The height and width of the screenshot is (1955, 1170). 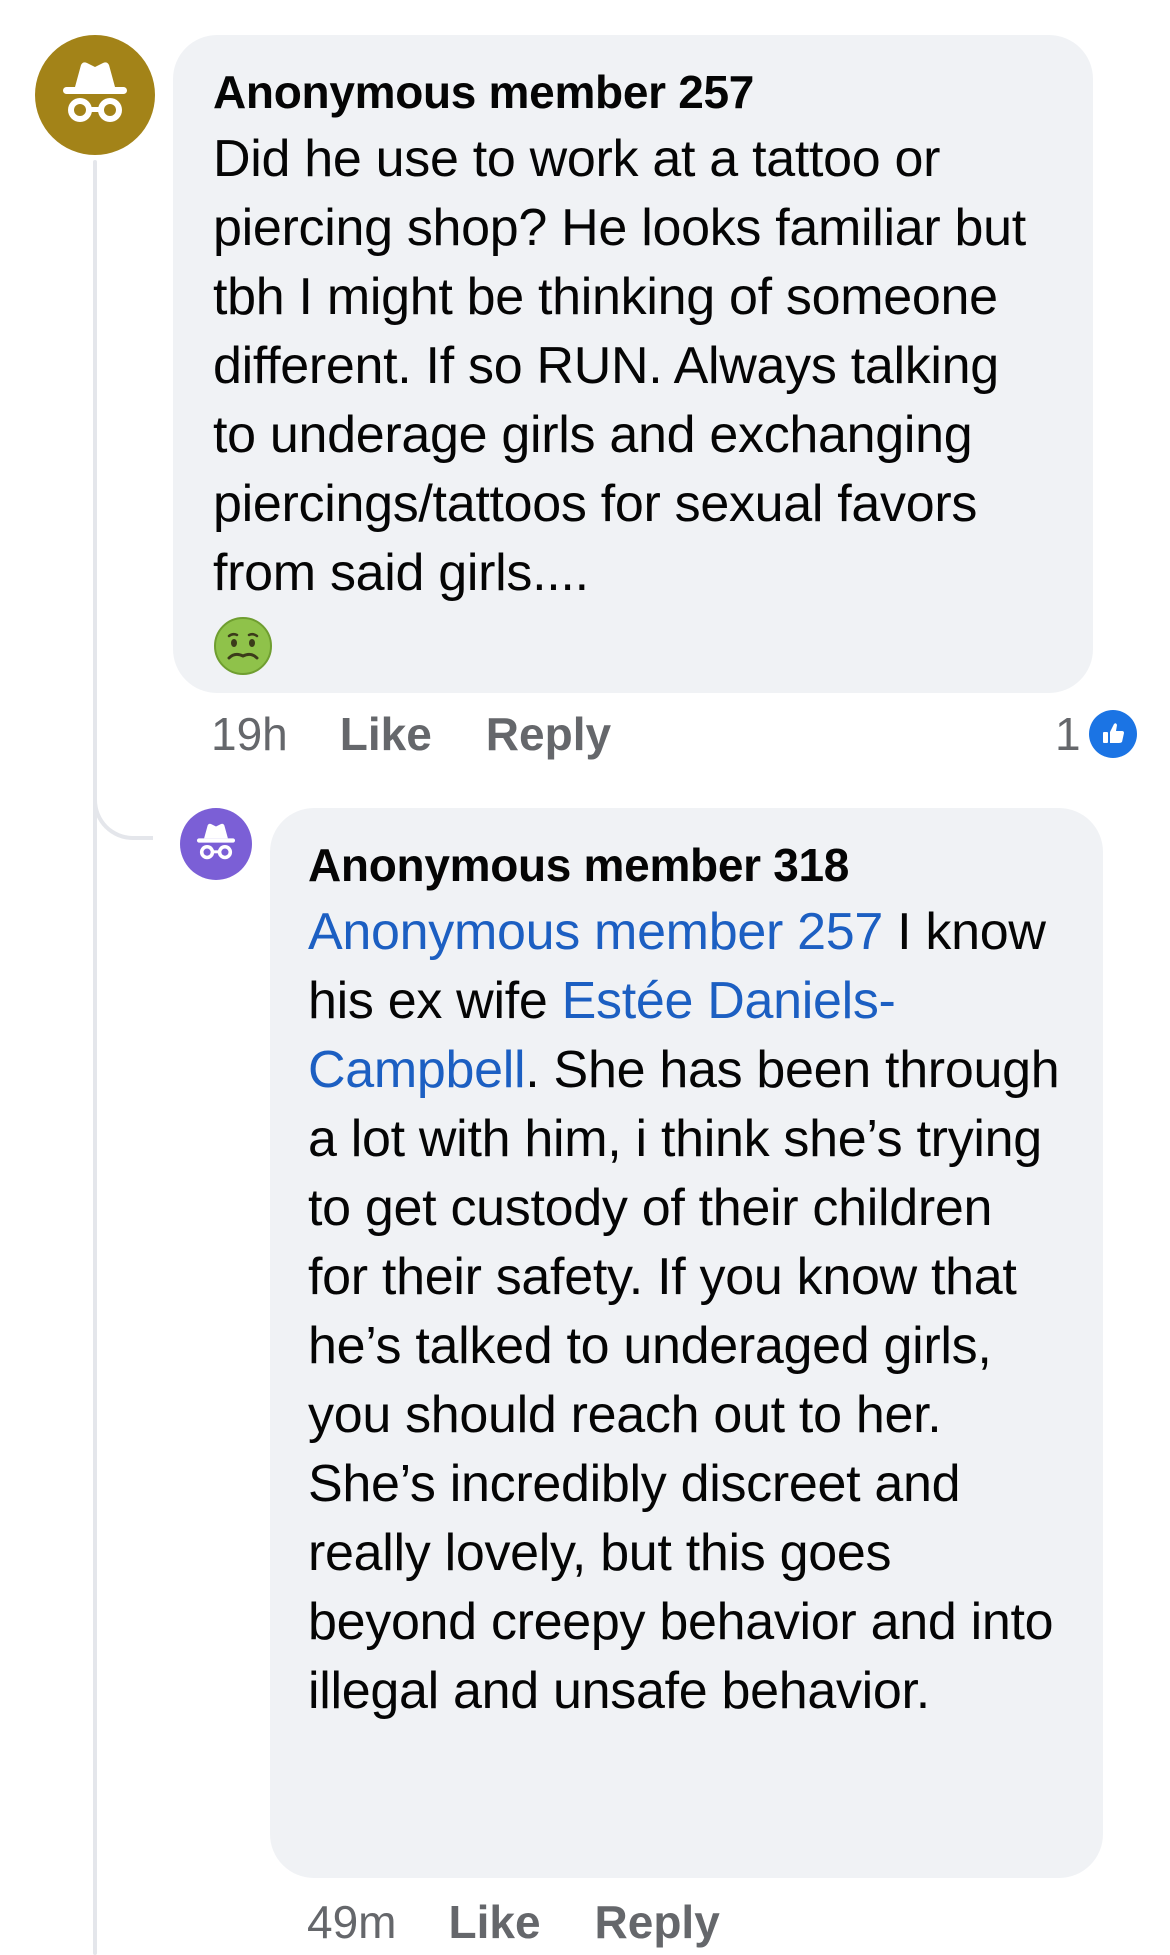 I want to click on thumbs-up-icon, so click(x=1112, y=734).